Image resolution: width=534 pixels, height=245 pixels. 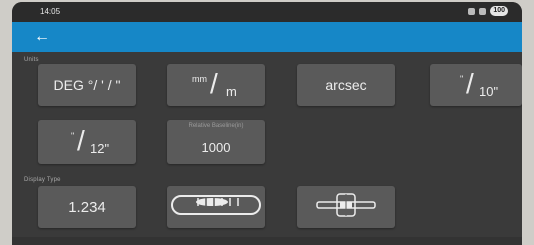 What do you see at coordinates (267, 241) in the screenshot?
I see `bottom-edge` at bounding box center [267, 241].